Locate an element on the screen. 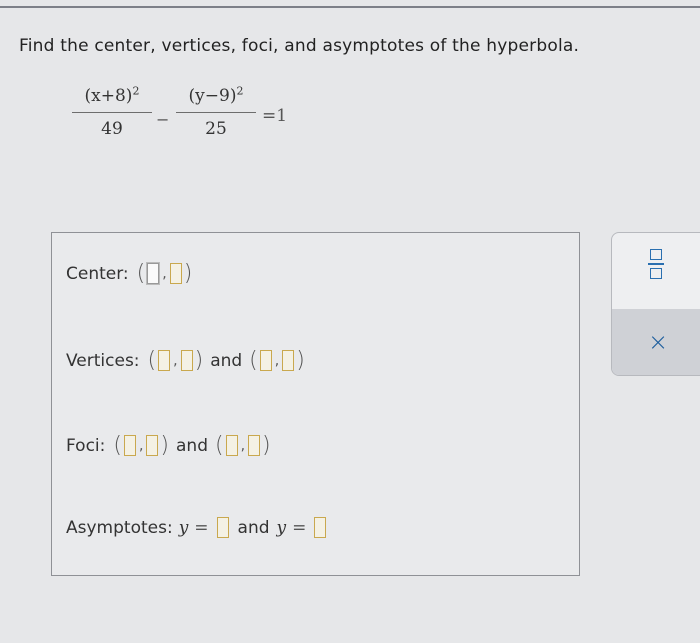  term2-numerator: (y−9) is located at coordinates (212, 96).